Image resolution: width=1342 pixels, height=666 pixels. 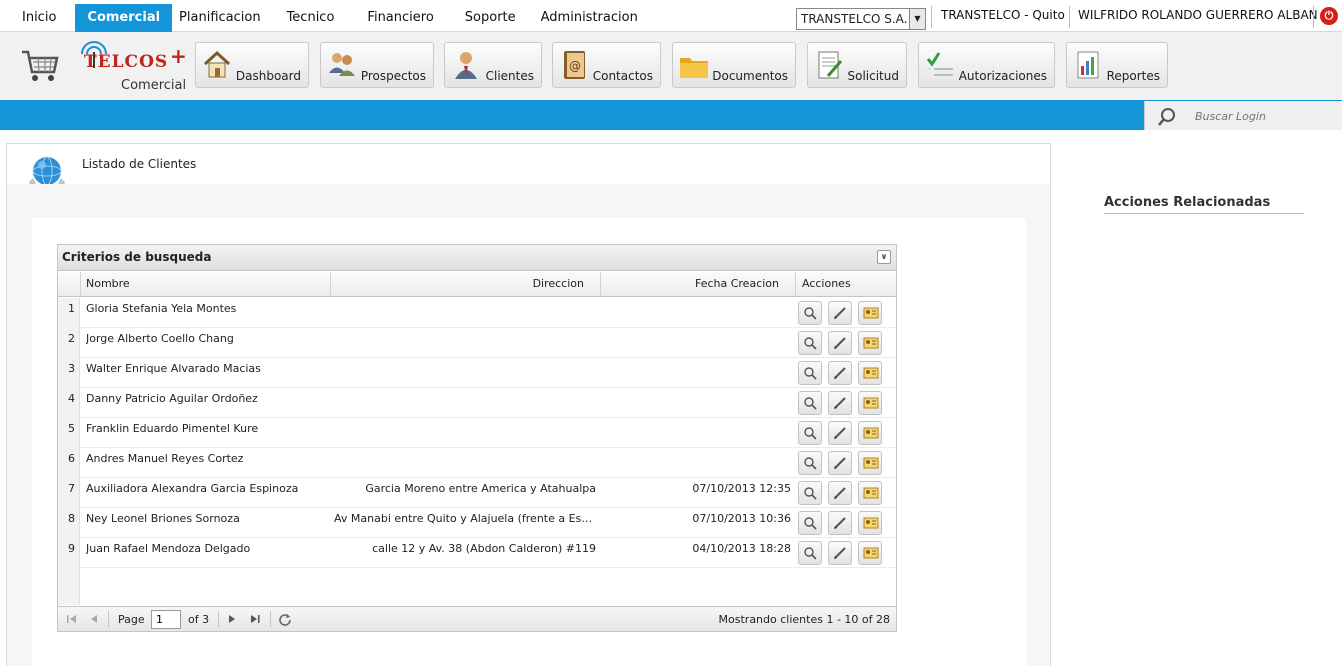 I want to click on row-number: 1, so click(x=69, y=313).